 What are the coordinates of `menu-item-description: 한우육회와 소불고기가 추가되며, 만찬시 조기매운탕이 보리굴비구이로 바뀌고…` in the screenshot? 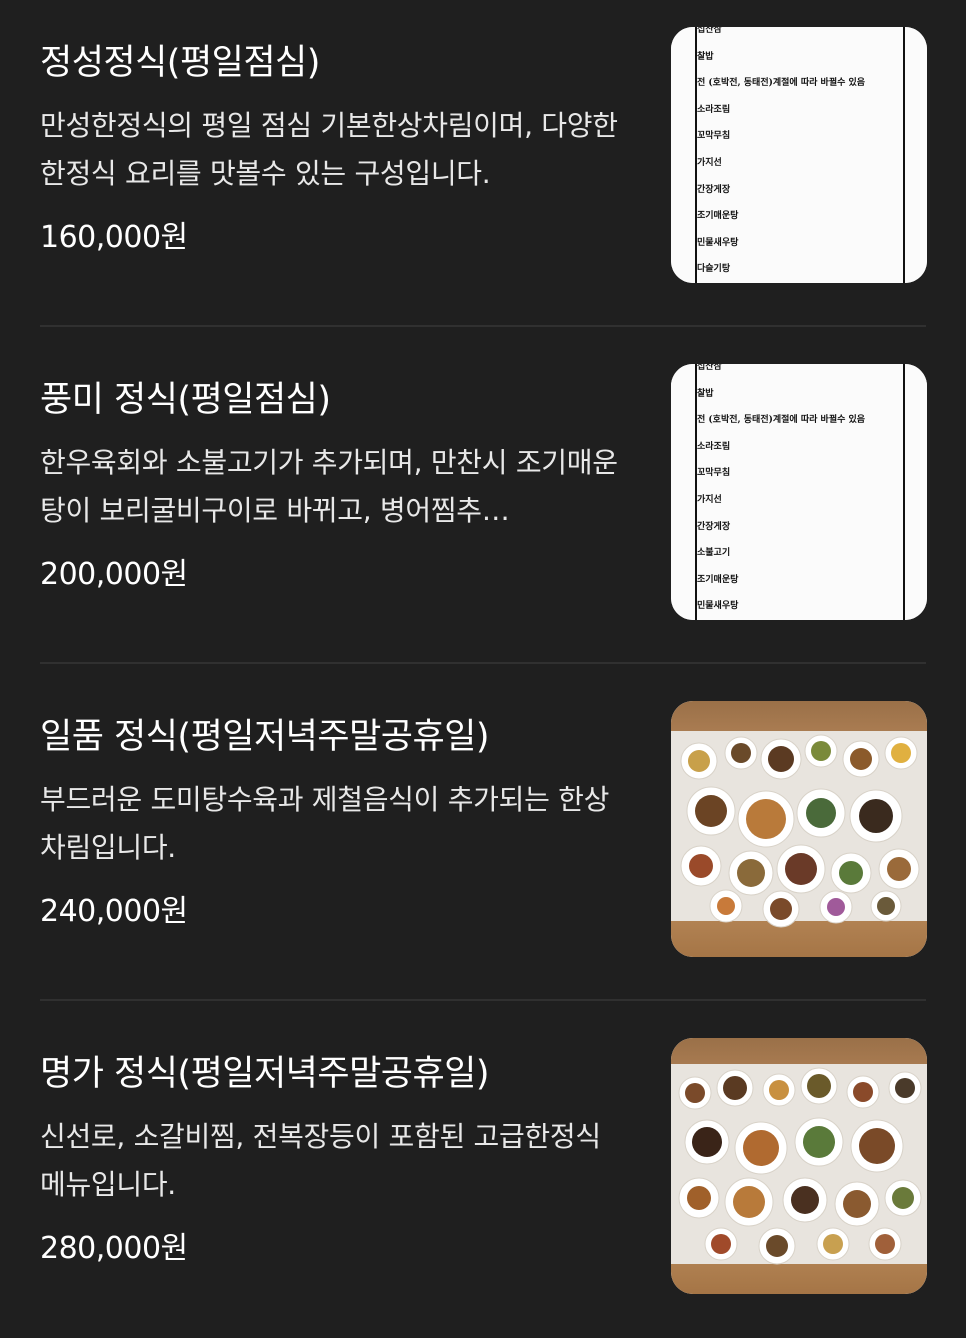 It's located at (329, 486).